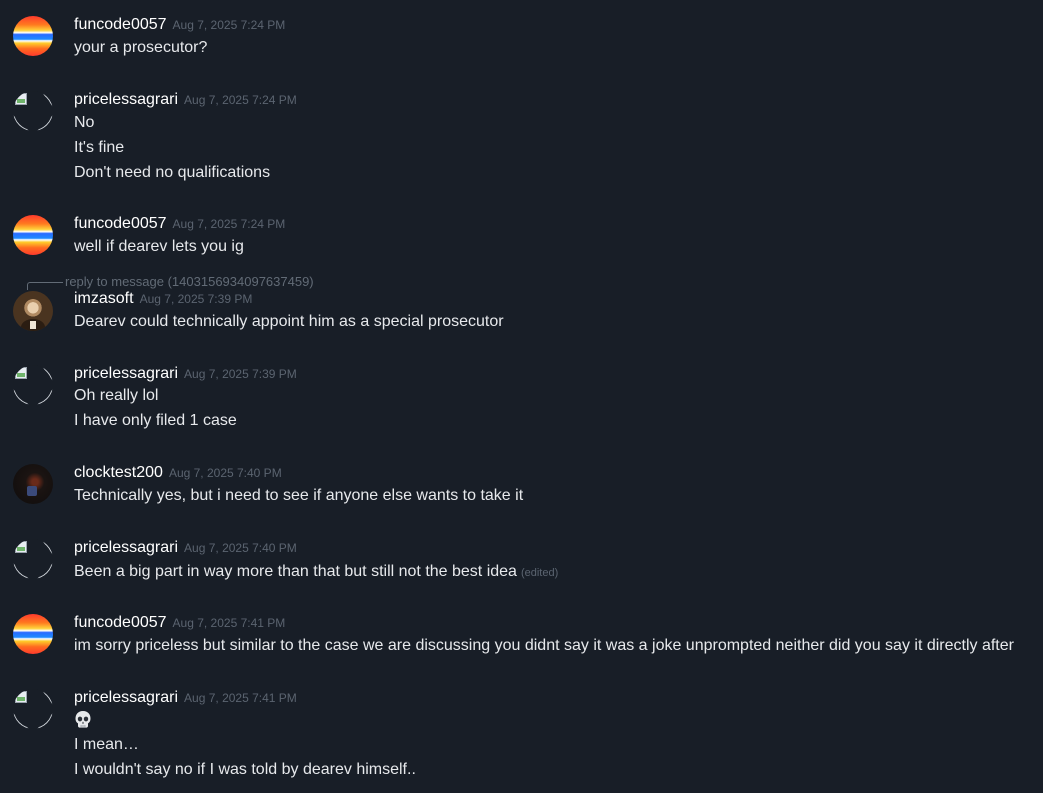  Describe the element at coordinates (99, 147) in the screenshot. I see `message-text: It's fine` at that location.